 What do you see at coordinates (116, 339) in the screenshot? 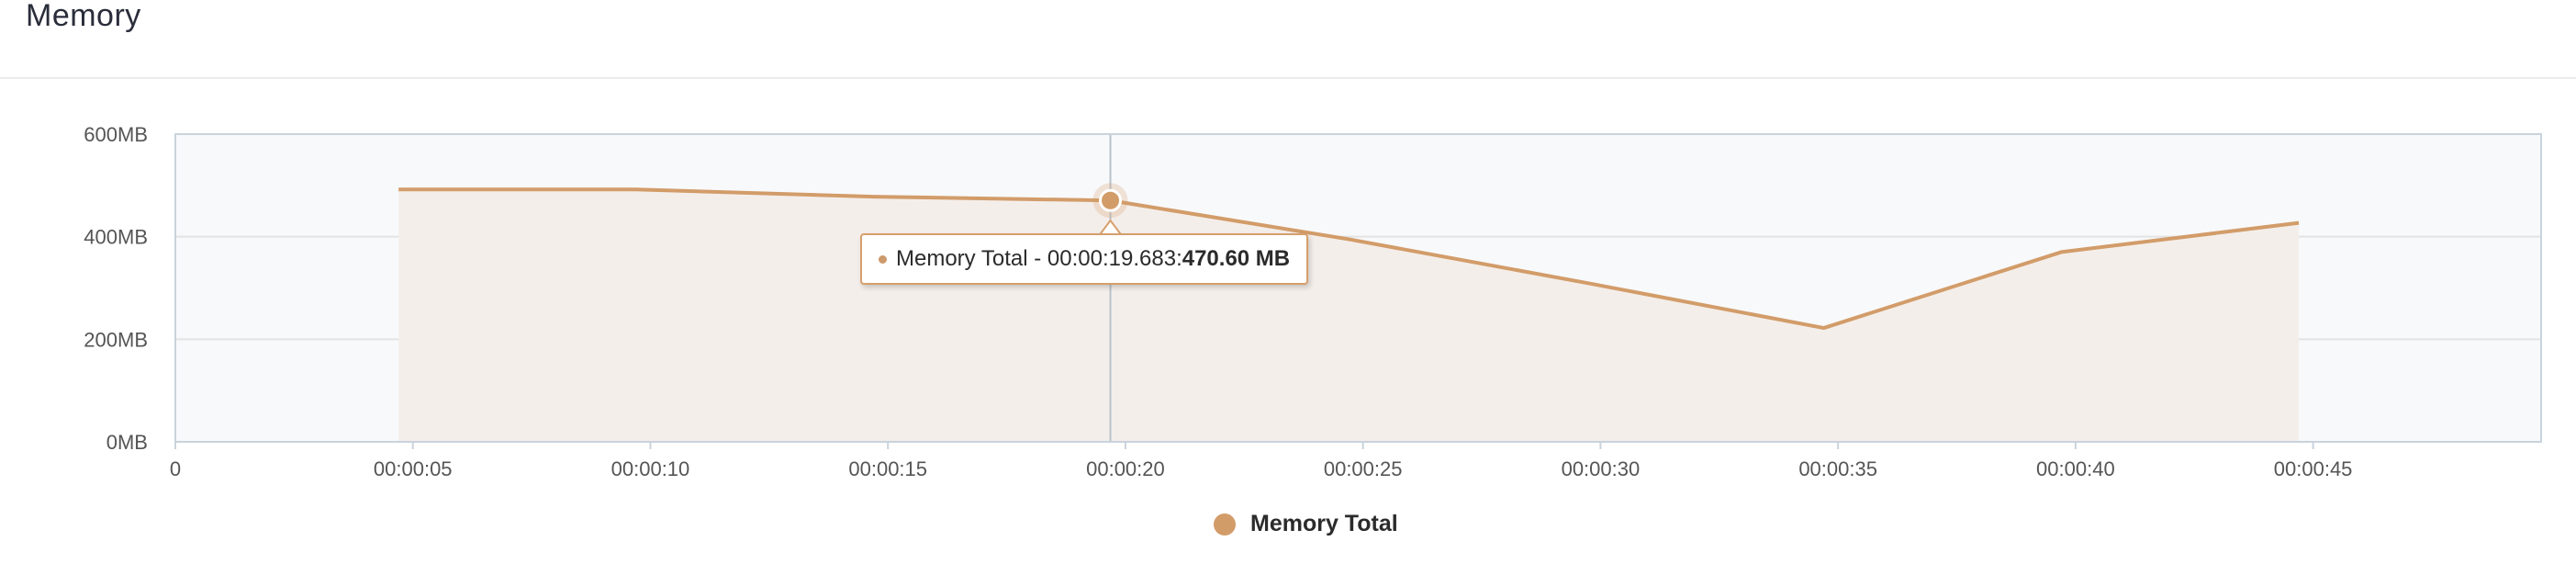
I see `y-tick-label: 200MB` at bounding box center [116, 339].